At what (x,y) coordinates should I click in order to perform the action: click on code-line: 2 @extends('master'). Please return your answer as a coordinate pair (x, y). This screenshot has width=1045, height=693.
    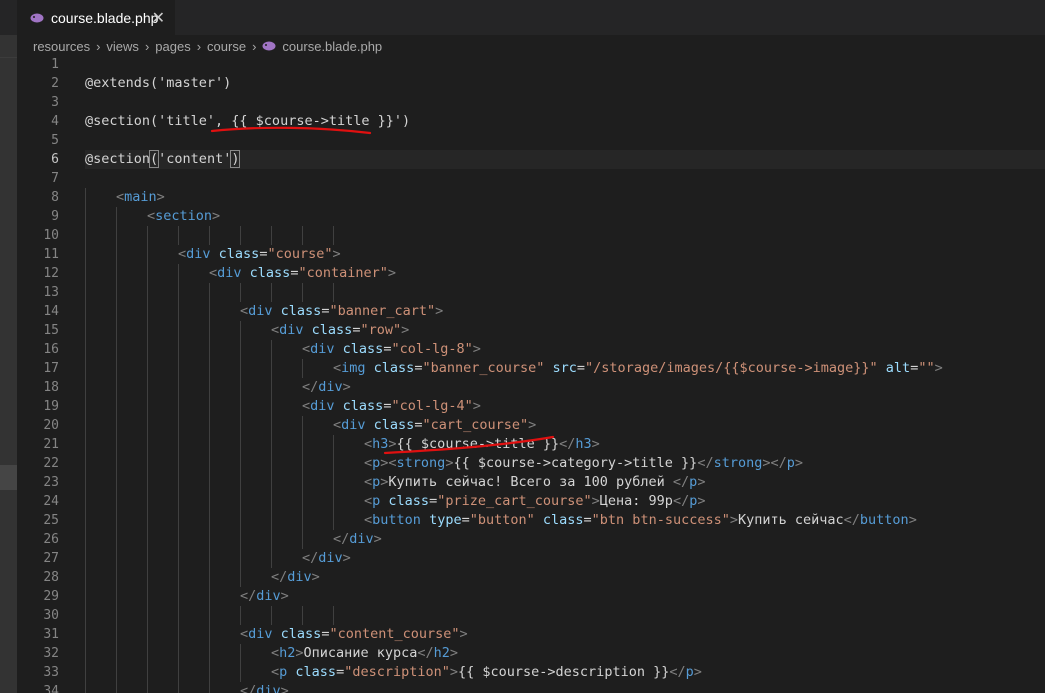
    Looking at the image, I should click on (531, 83).